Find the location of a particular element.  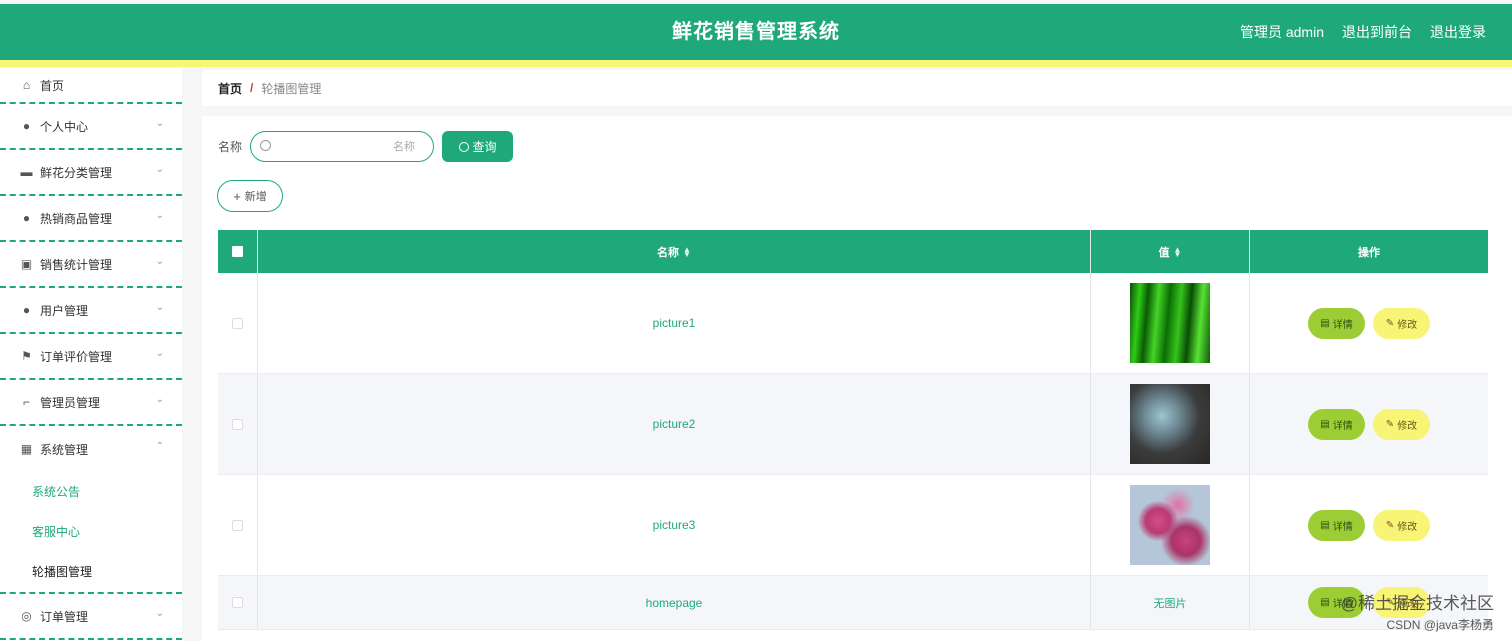

row-name-cell: picture1 is located at coordinates (674, 323).